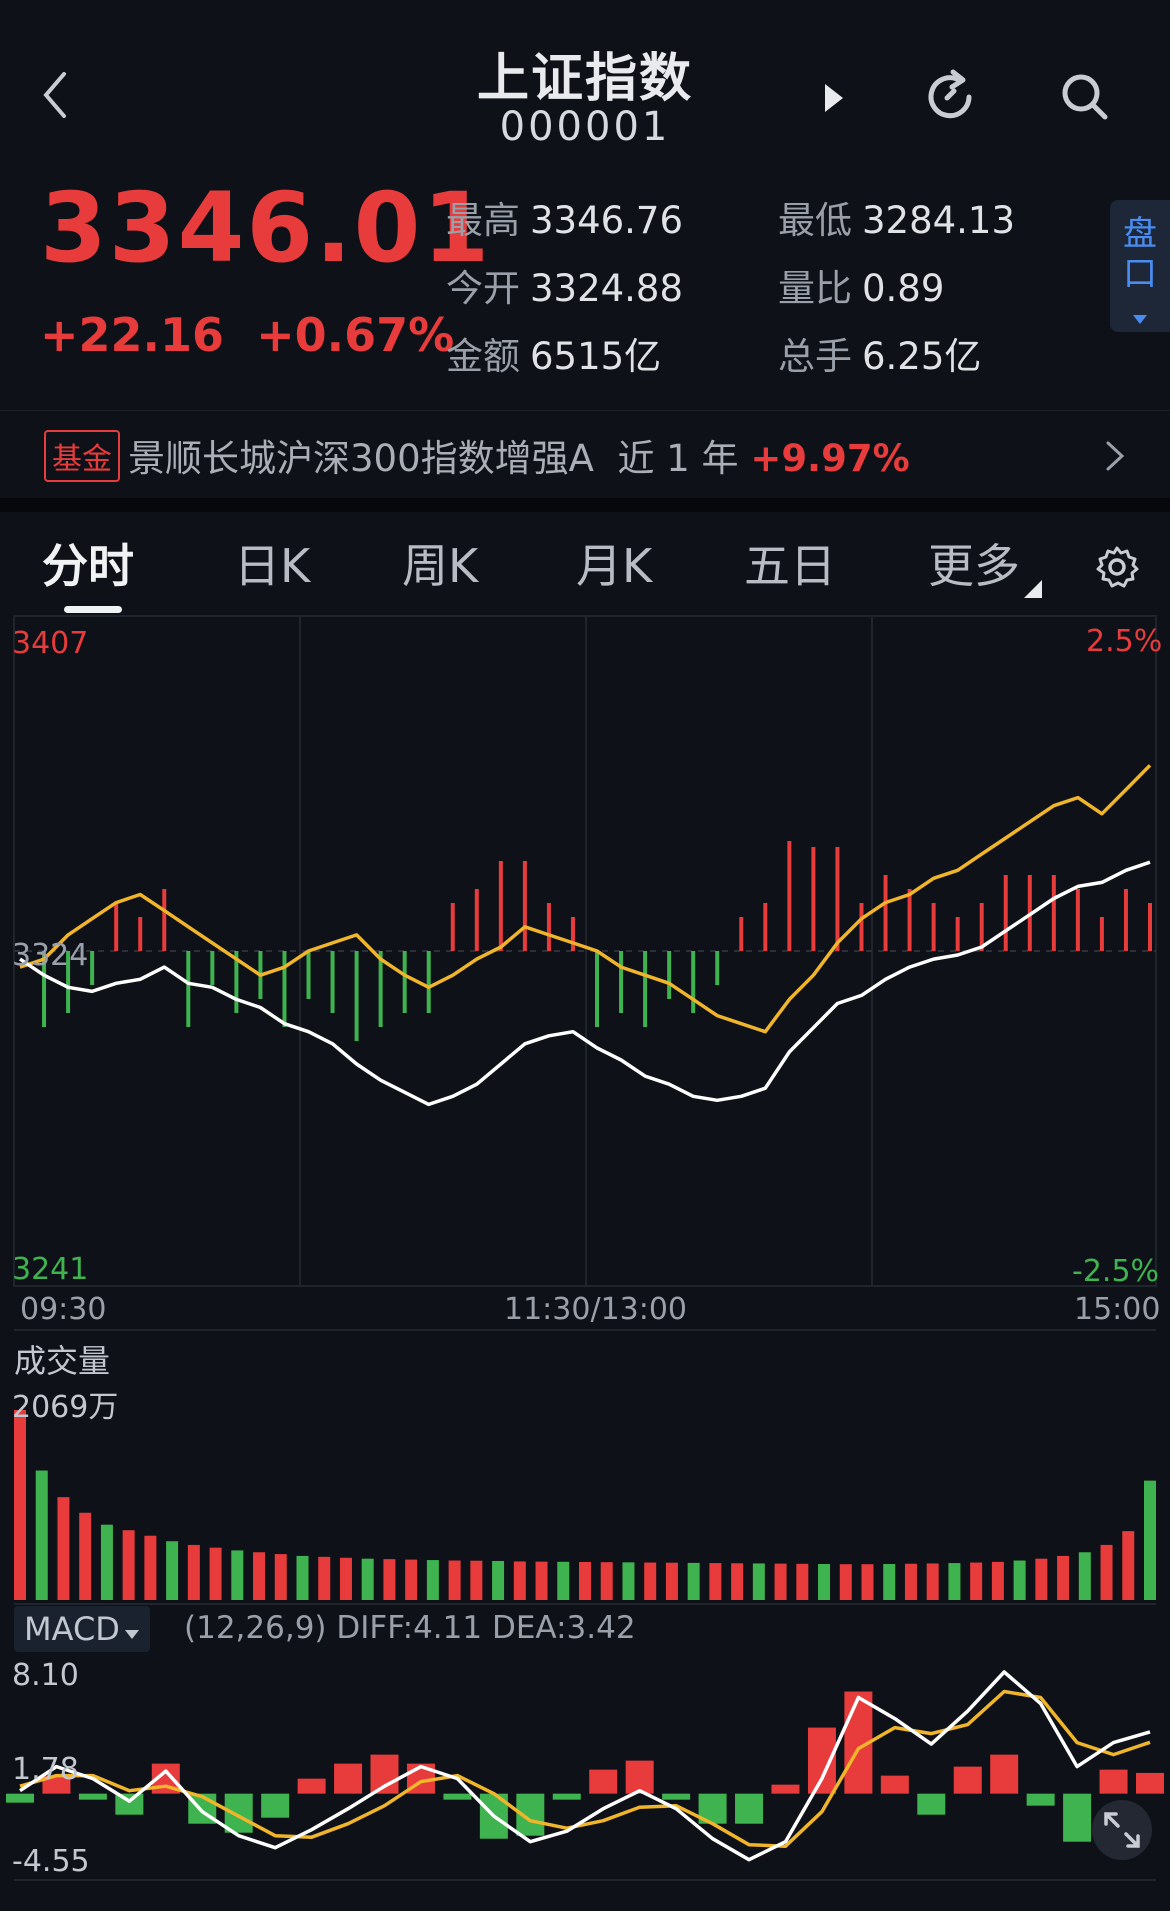  I want to click on pct-axis-max: 2.5%, so click(1124, 641).